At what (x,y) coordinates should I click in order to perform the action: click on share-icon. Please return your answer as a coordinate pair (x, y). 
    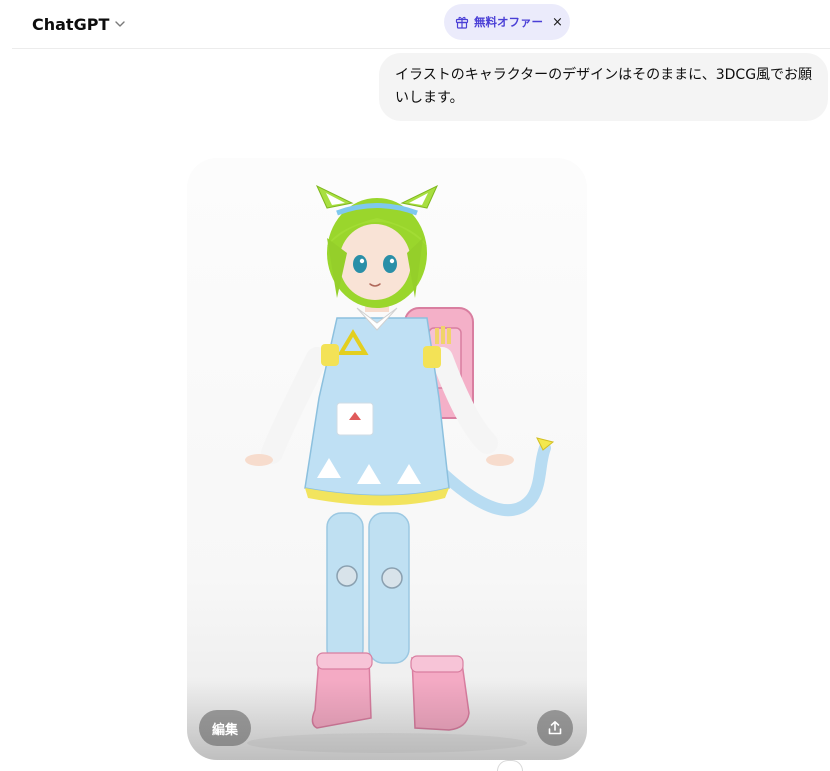
    Looking at the image, I should click on (555, 728).